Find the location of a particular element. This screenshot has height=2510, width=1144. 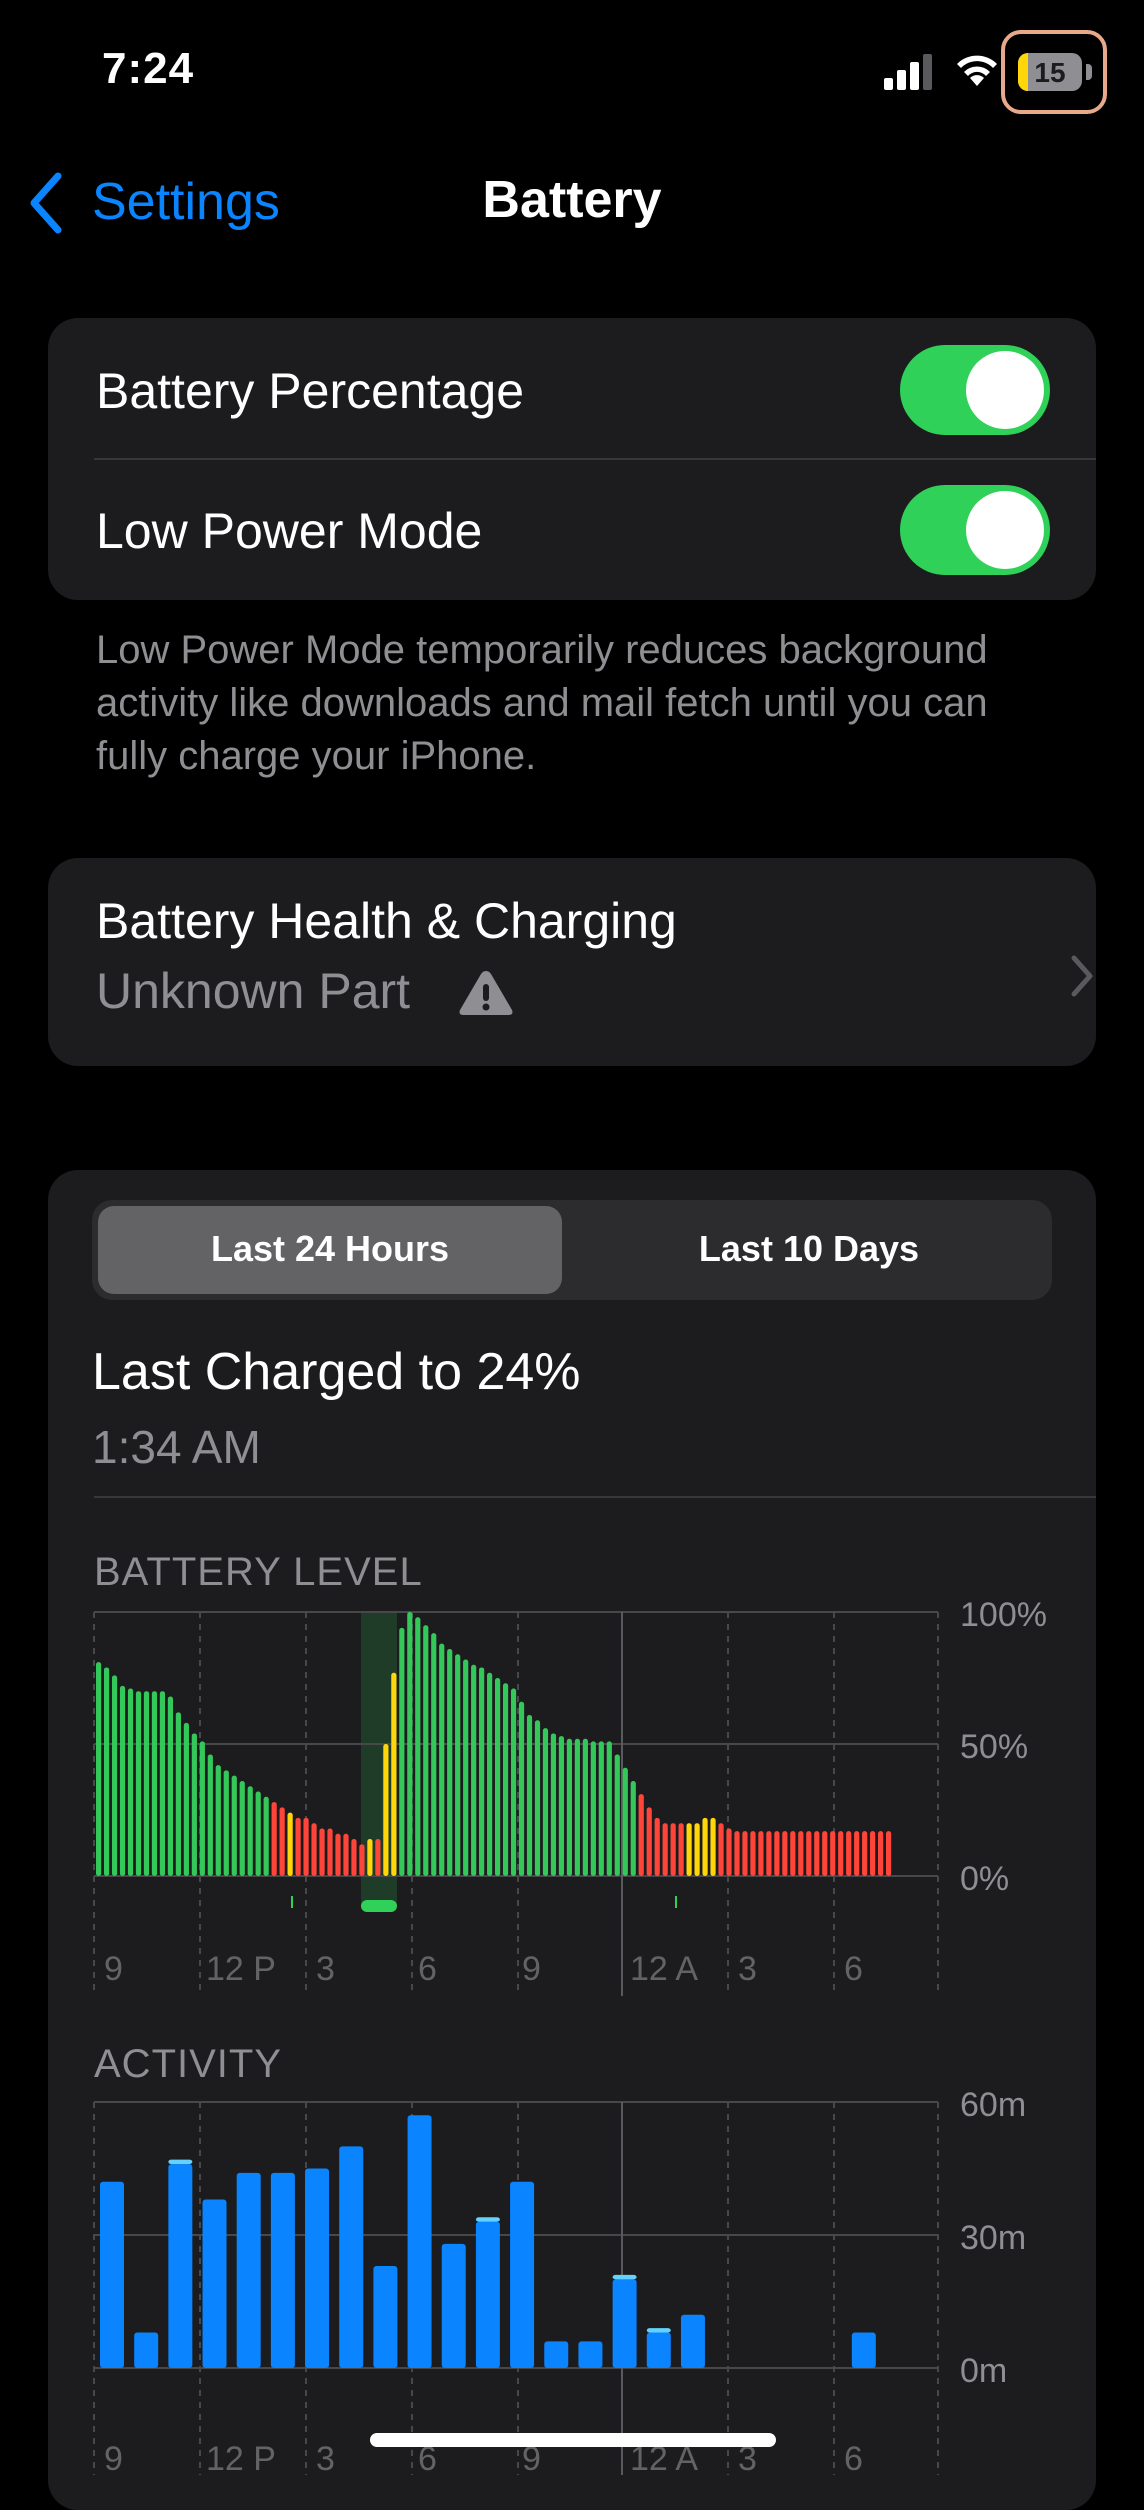

chevron-right-icon is located at coordinates (1082, 976).